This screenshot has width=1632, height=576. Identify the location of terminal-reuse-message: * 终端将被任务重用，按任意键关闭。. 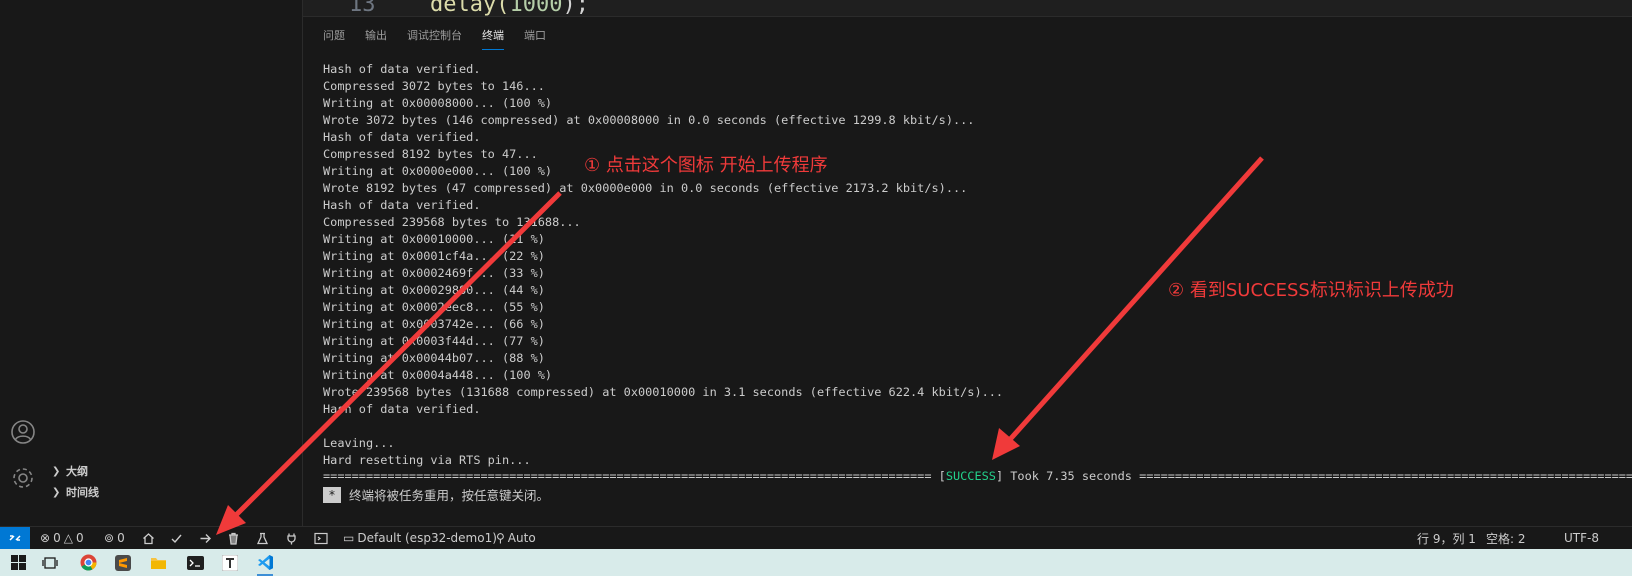
(436, 494).